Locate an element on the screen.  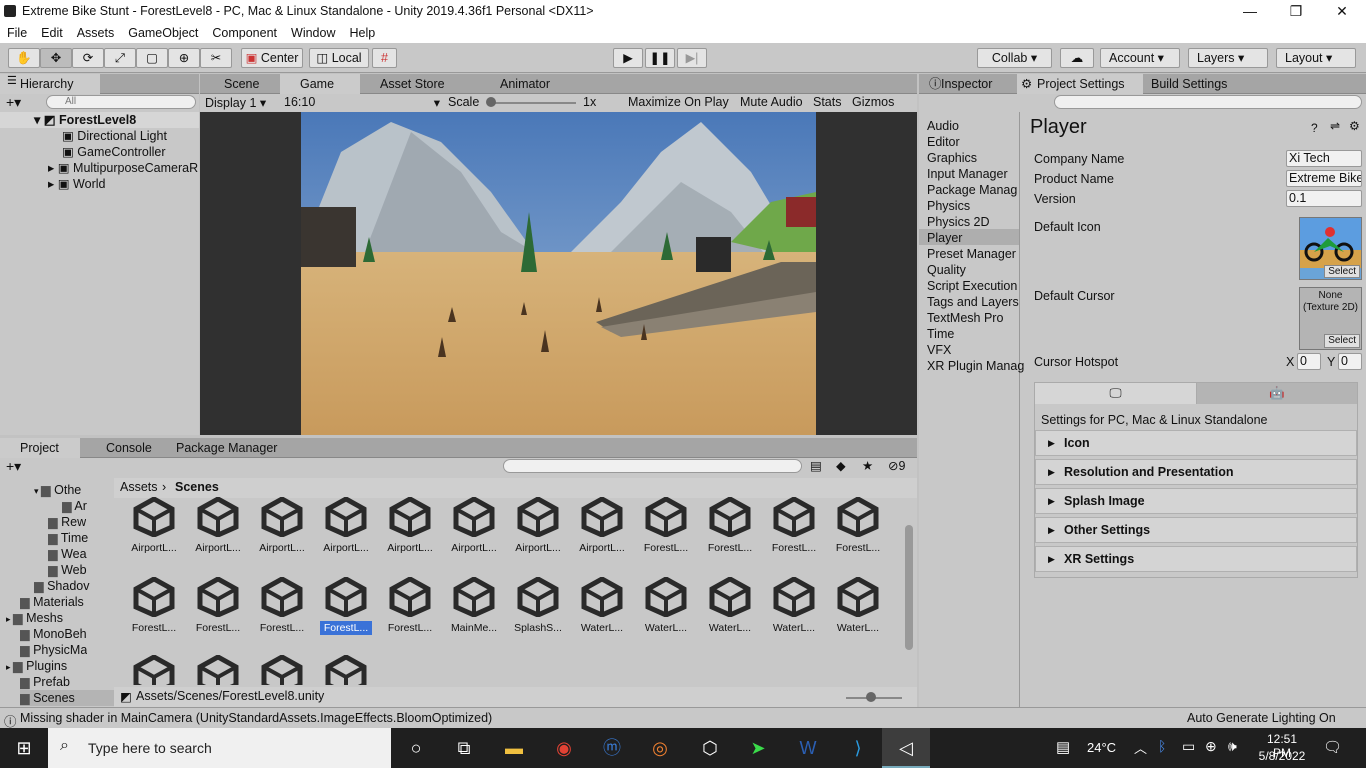
hierarchy-search-input: All is located at coordinates (121, 102).